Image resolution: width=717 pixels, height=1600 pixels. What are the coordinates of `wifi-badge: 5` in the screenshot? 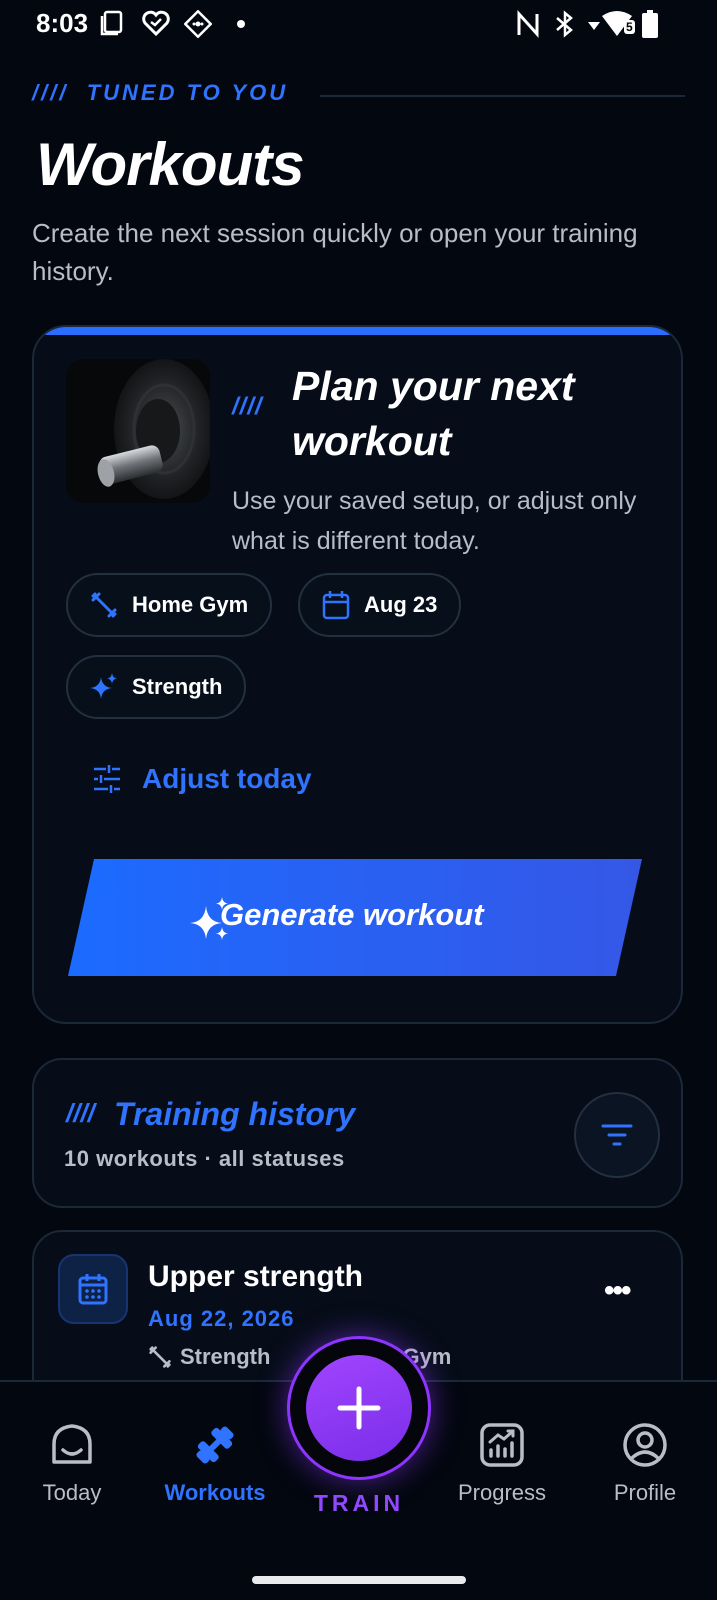 It's located at (629, 27).